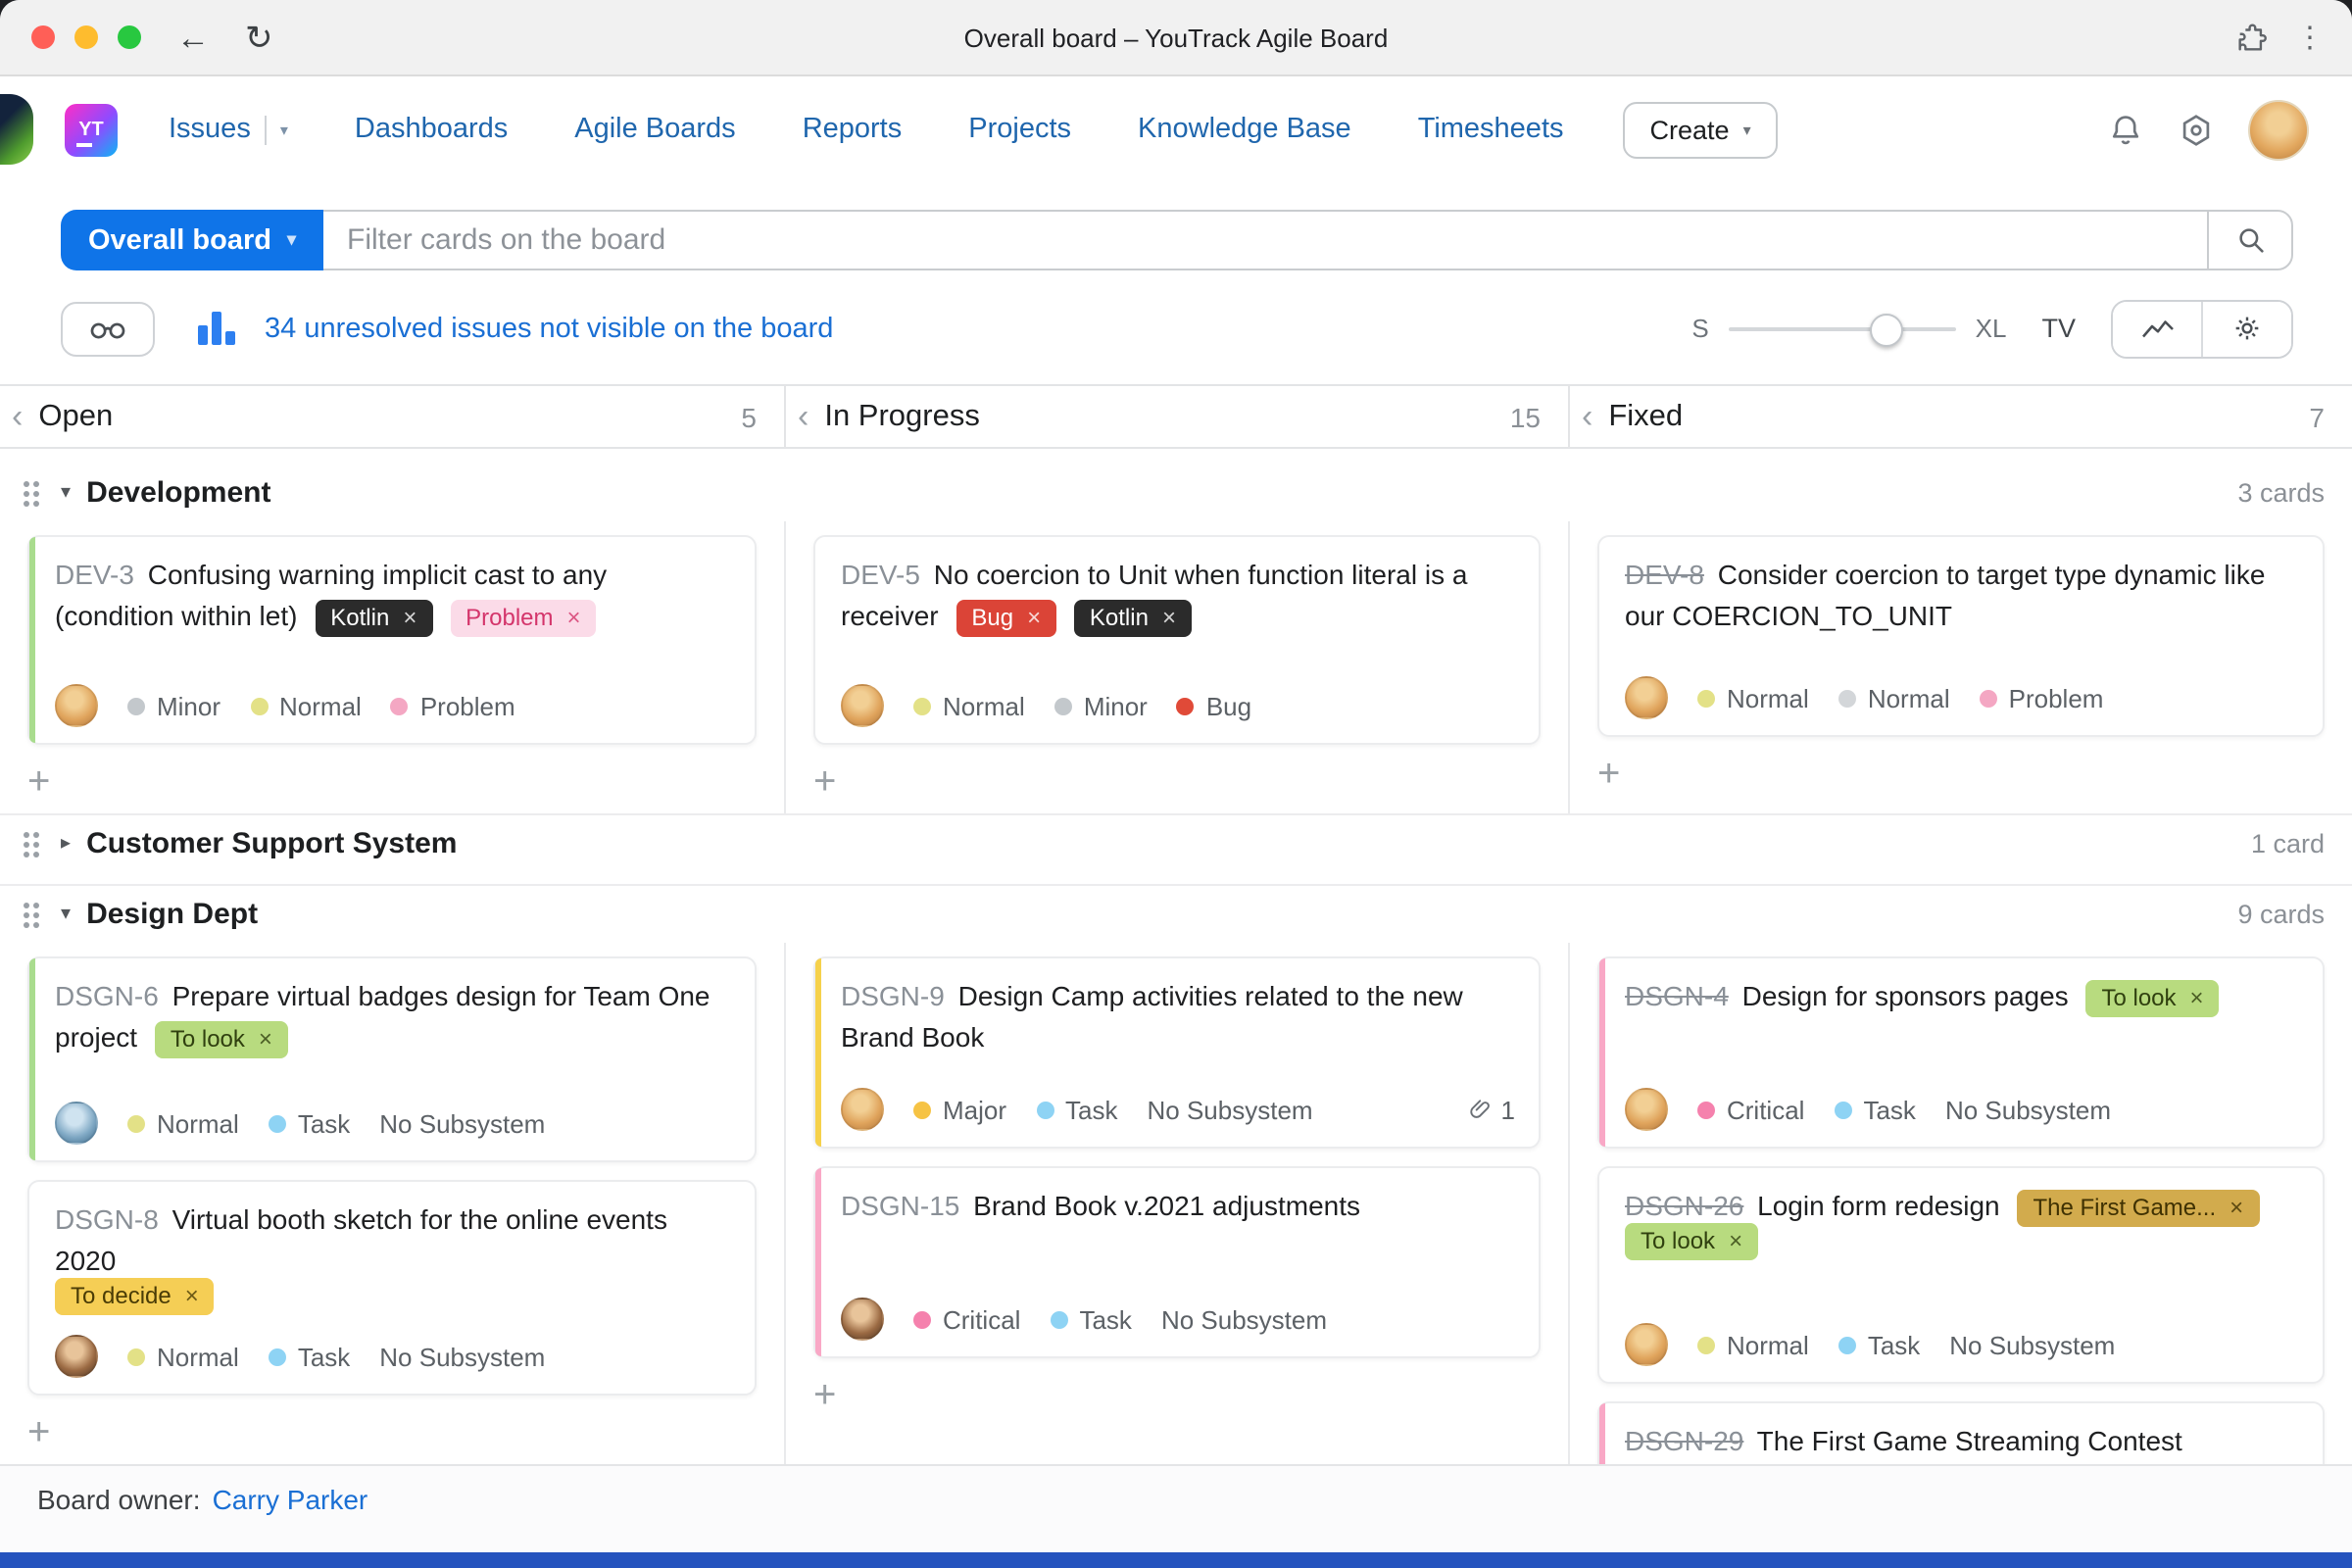  Describe the element at coordinates (1006, 618) in the screenshot. I see `tag-bug: Bug` at that location.